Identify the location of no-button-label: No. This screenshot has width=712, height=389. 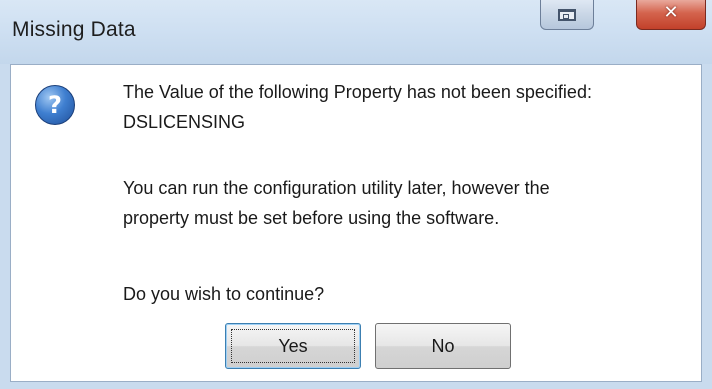
(443, 345).